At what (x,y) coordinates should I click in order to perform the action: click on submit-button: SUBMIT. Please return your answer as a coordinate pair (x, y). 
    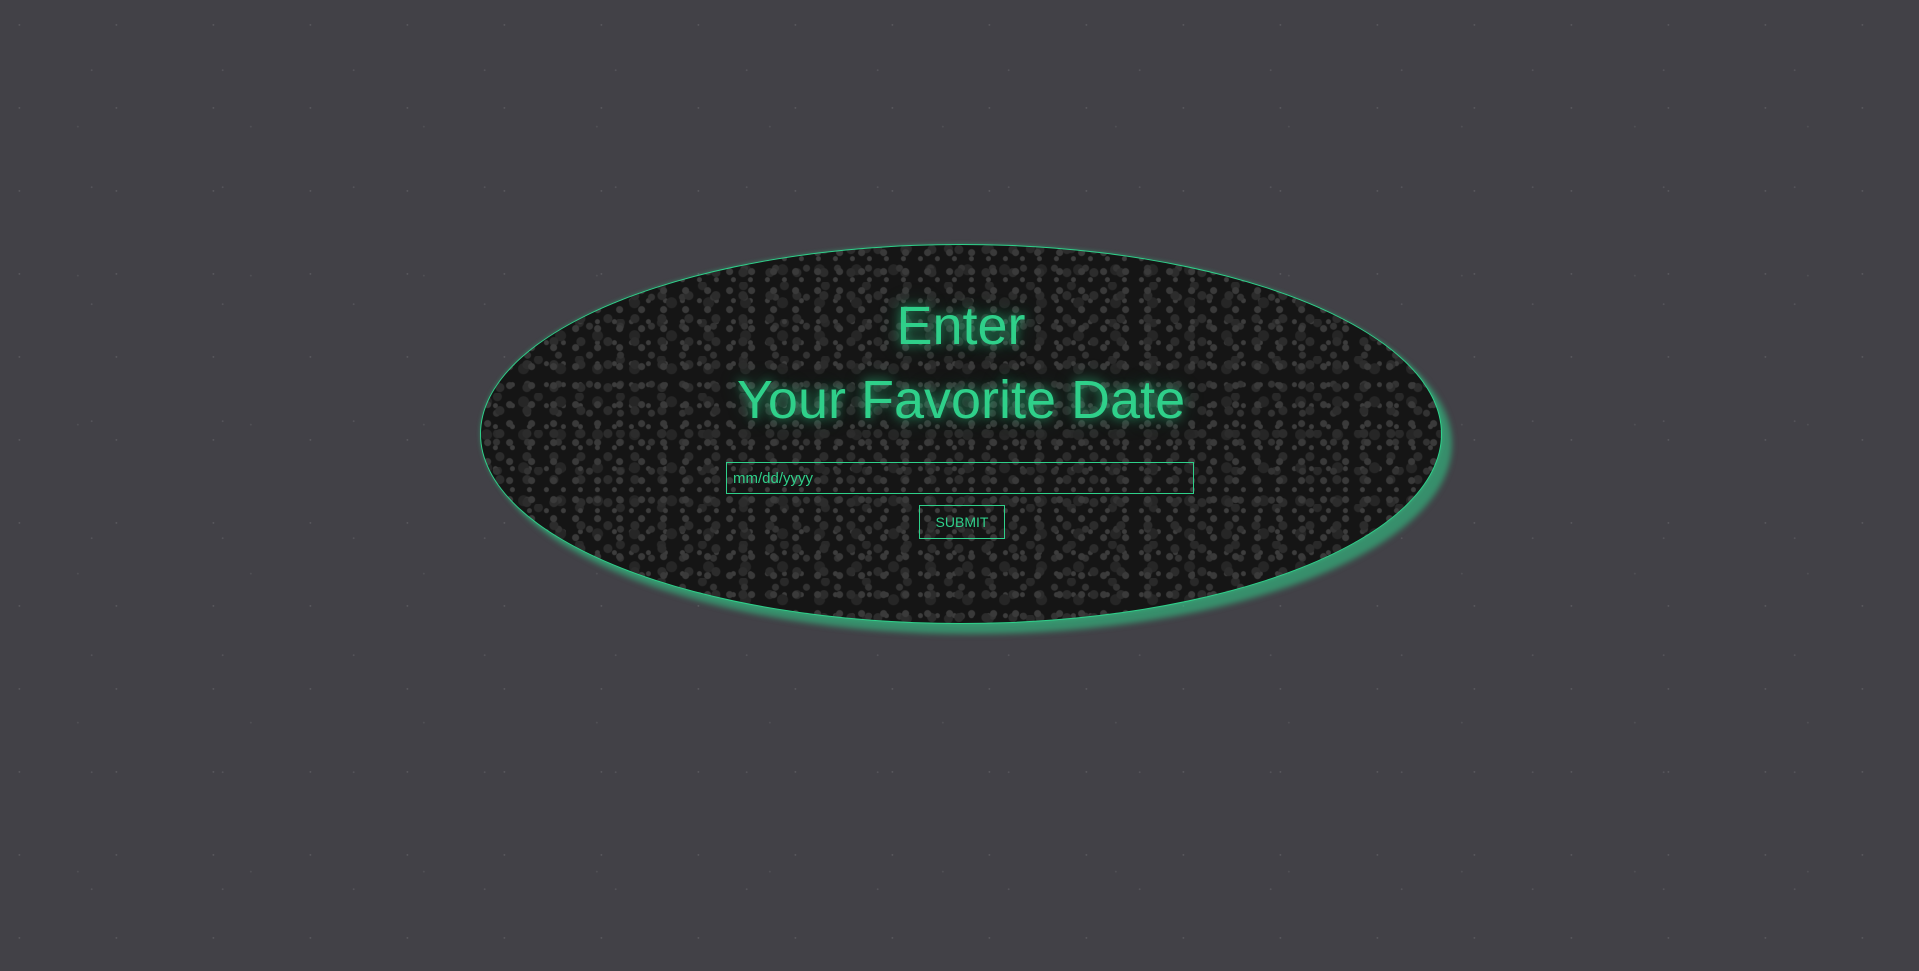
    Looking at the image, I should click on (962, 522).